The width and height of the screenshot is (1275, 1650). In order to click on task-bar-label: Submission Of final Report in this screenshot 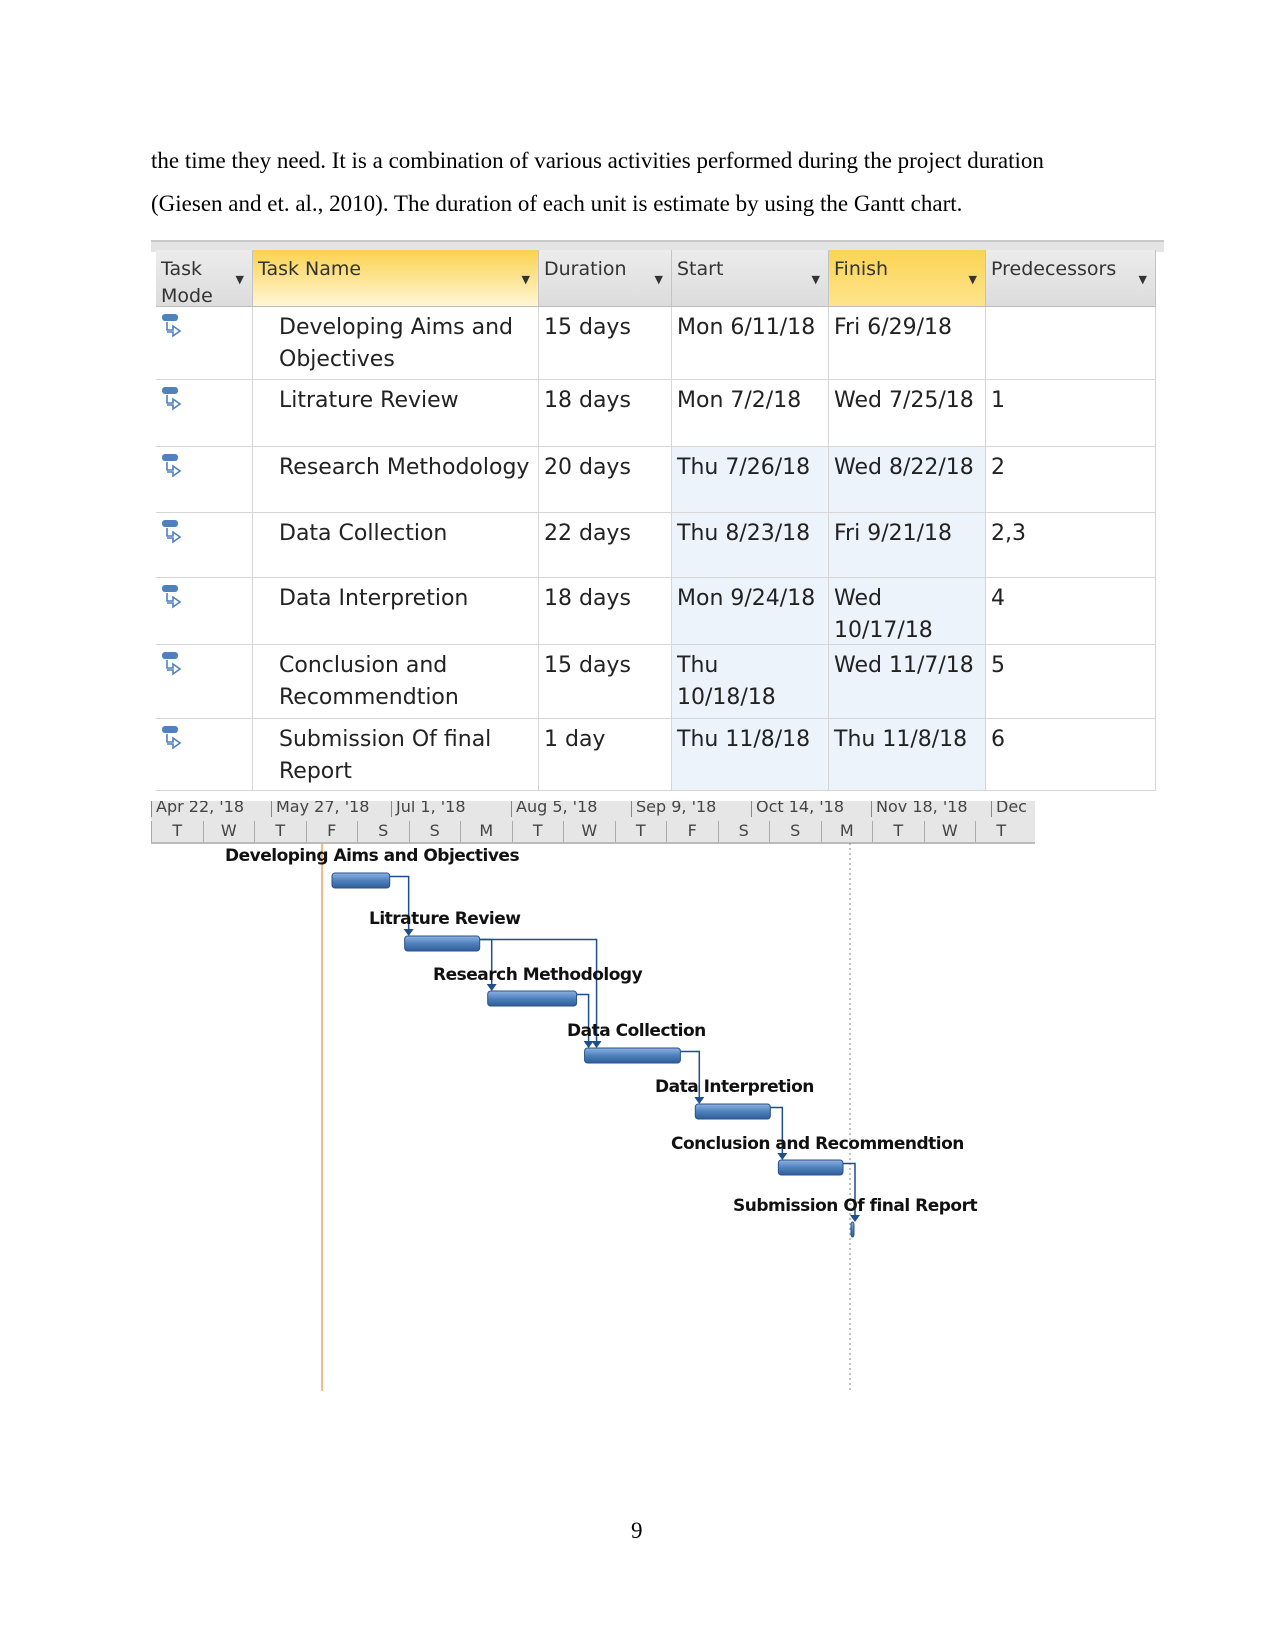, I will do `click(855, 1206)`.